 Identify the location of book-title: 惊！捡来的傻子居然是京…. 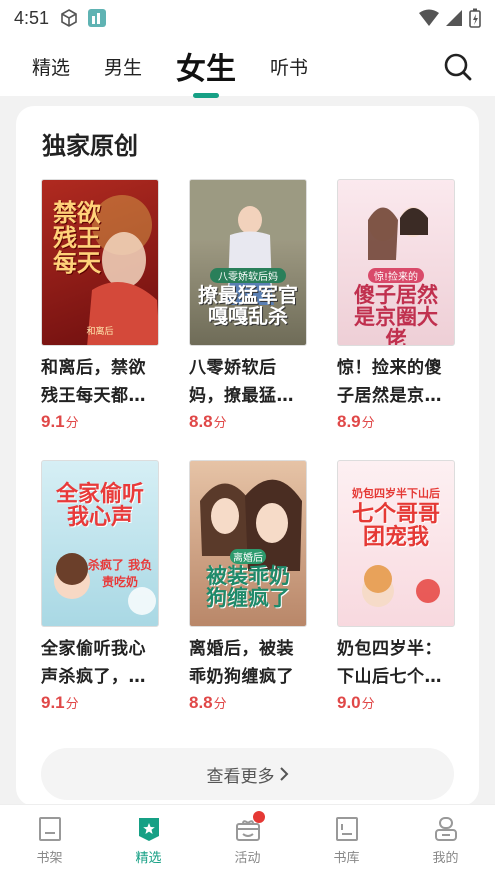
(389, 382).